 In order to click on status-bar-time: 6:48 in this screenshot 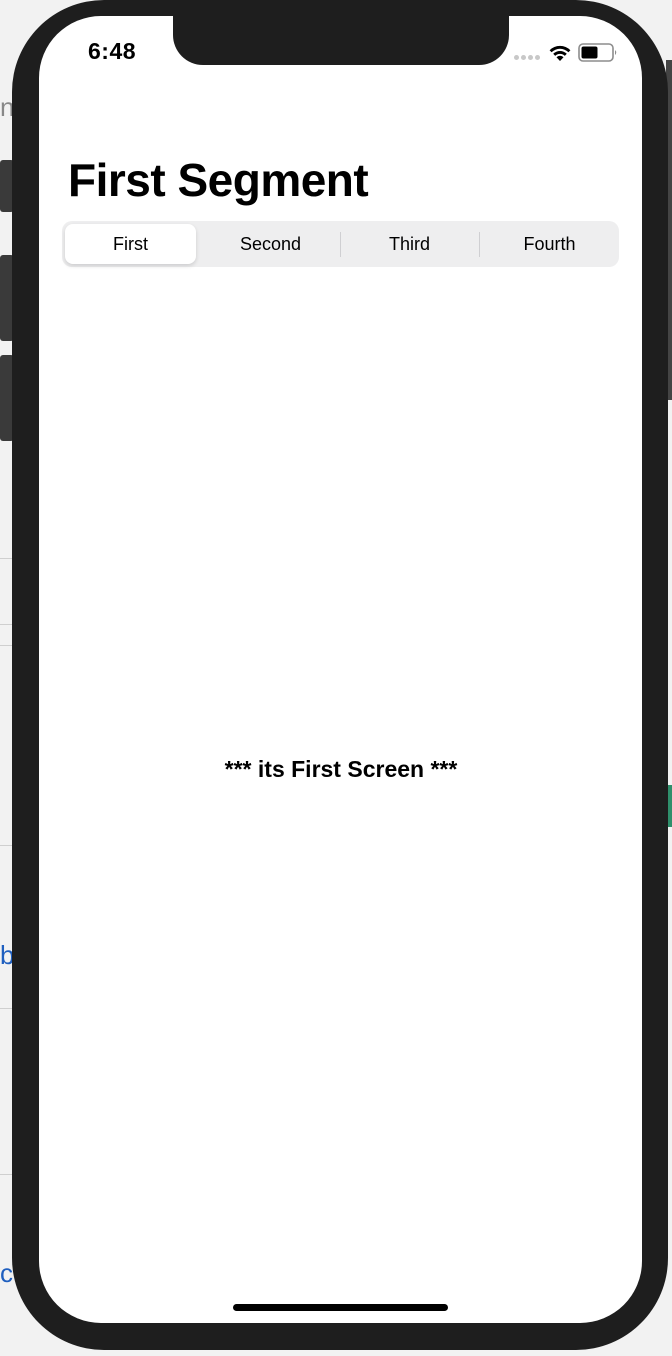, I will do `click(112, 51)`.